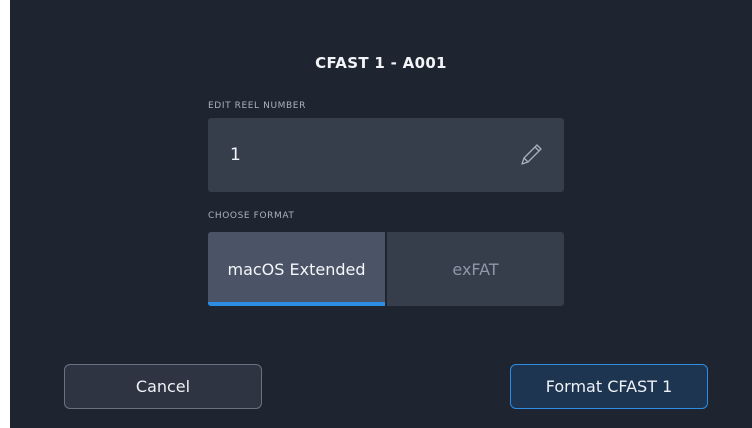 Image resolution: width=752 pixels, height=428 pixels. I want to click on selected-indicator, so click(296, 304).